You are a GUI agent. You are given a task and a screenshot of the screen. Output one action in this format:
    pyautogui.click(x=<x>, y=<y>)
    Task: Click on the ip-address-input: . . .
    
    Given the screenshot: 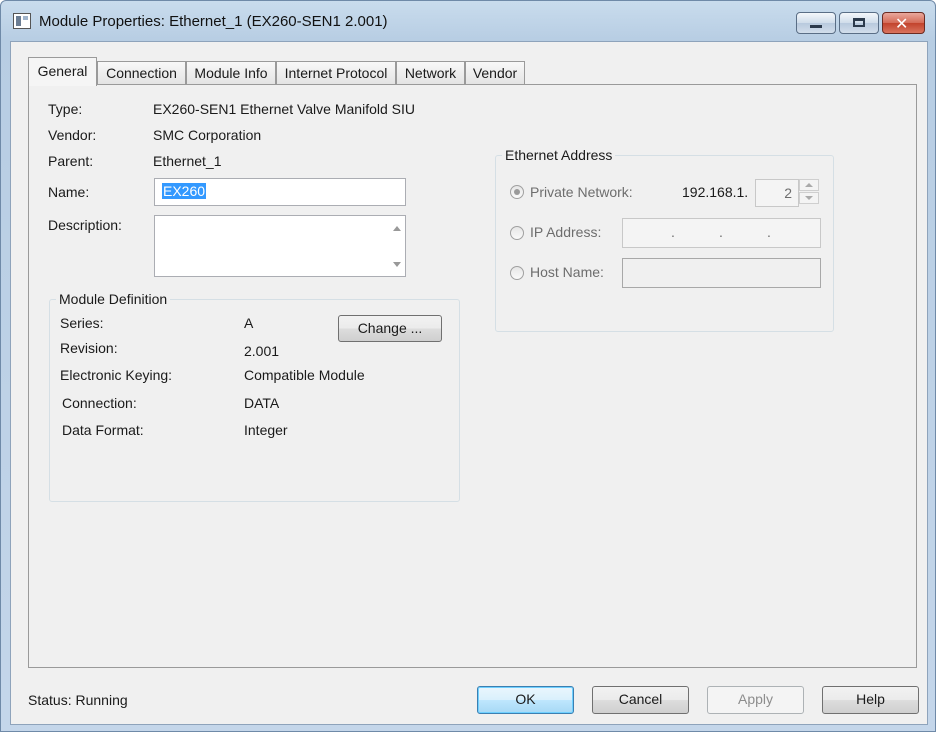 What is the action you would take?
    pyautogui.click(x=721, y=233)
    